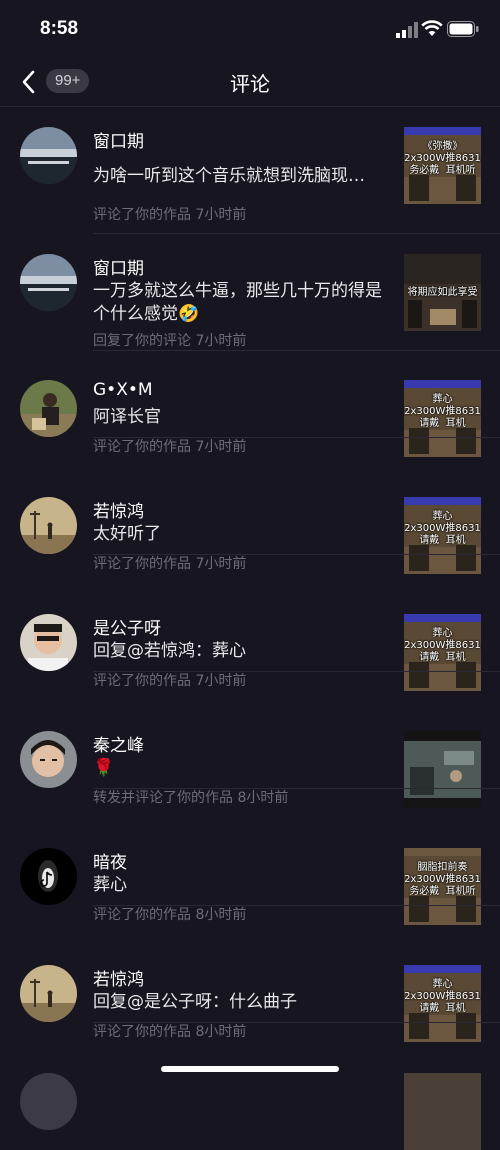  What do you see at coordinates (442, 158) in the screenshot?
I see `thumbnail-caption: 《弥撒》 2x300W推8631 务必戴 耳机听` at bounding box center [442, 158].